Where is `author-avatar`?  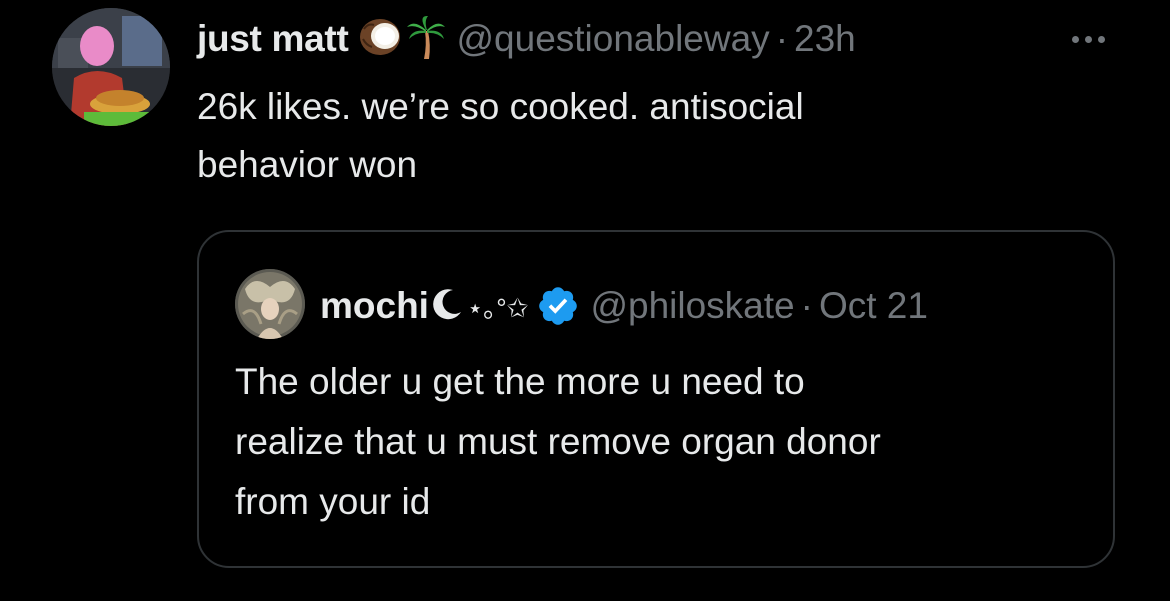 author-avatar is located at coordinates (111, 67).